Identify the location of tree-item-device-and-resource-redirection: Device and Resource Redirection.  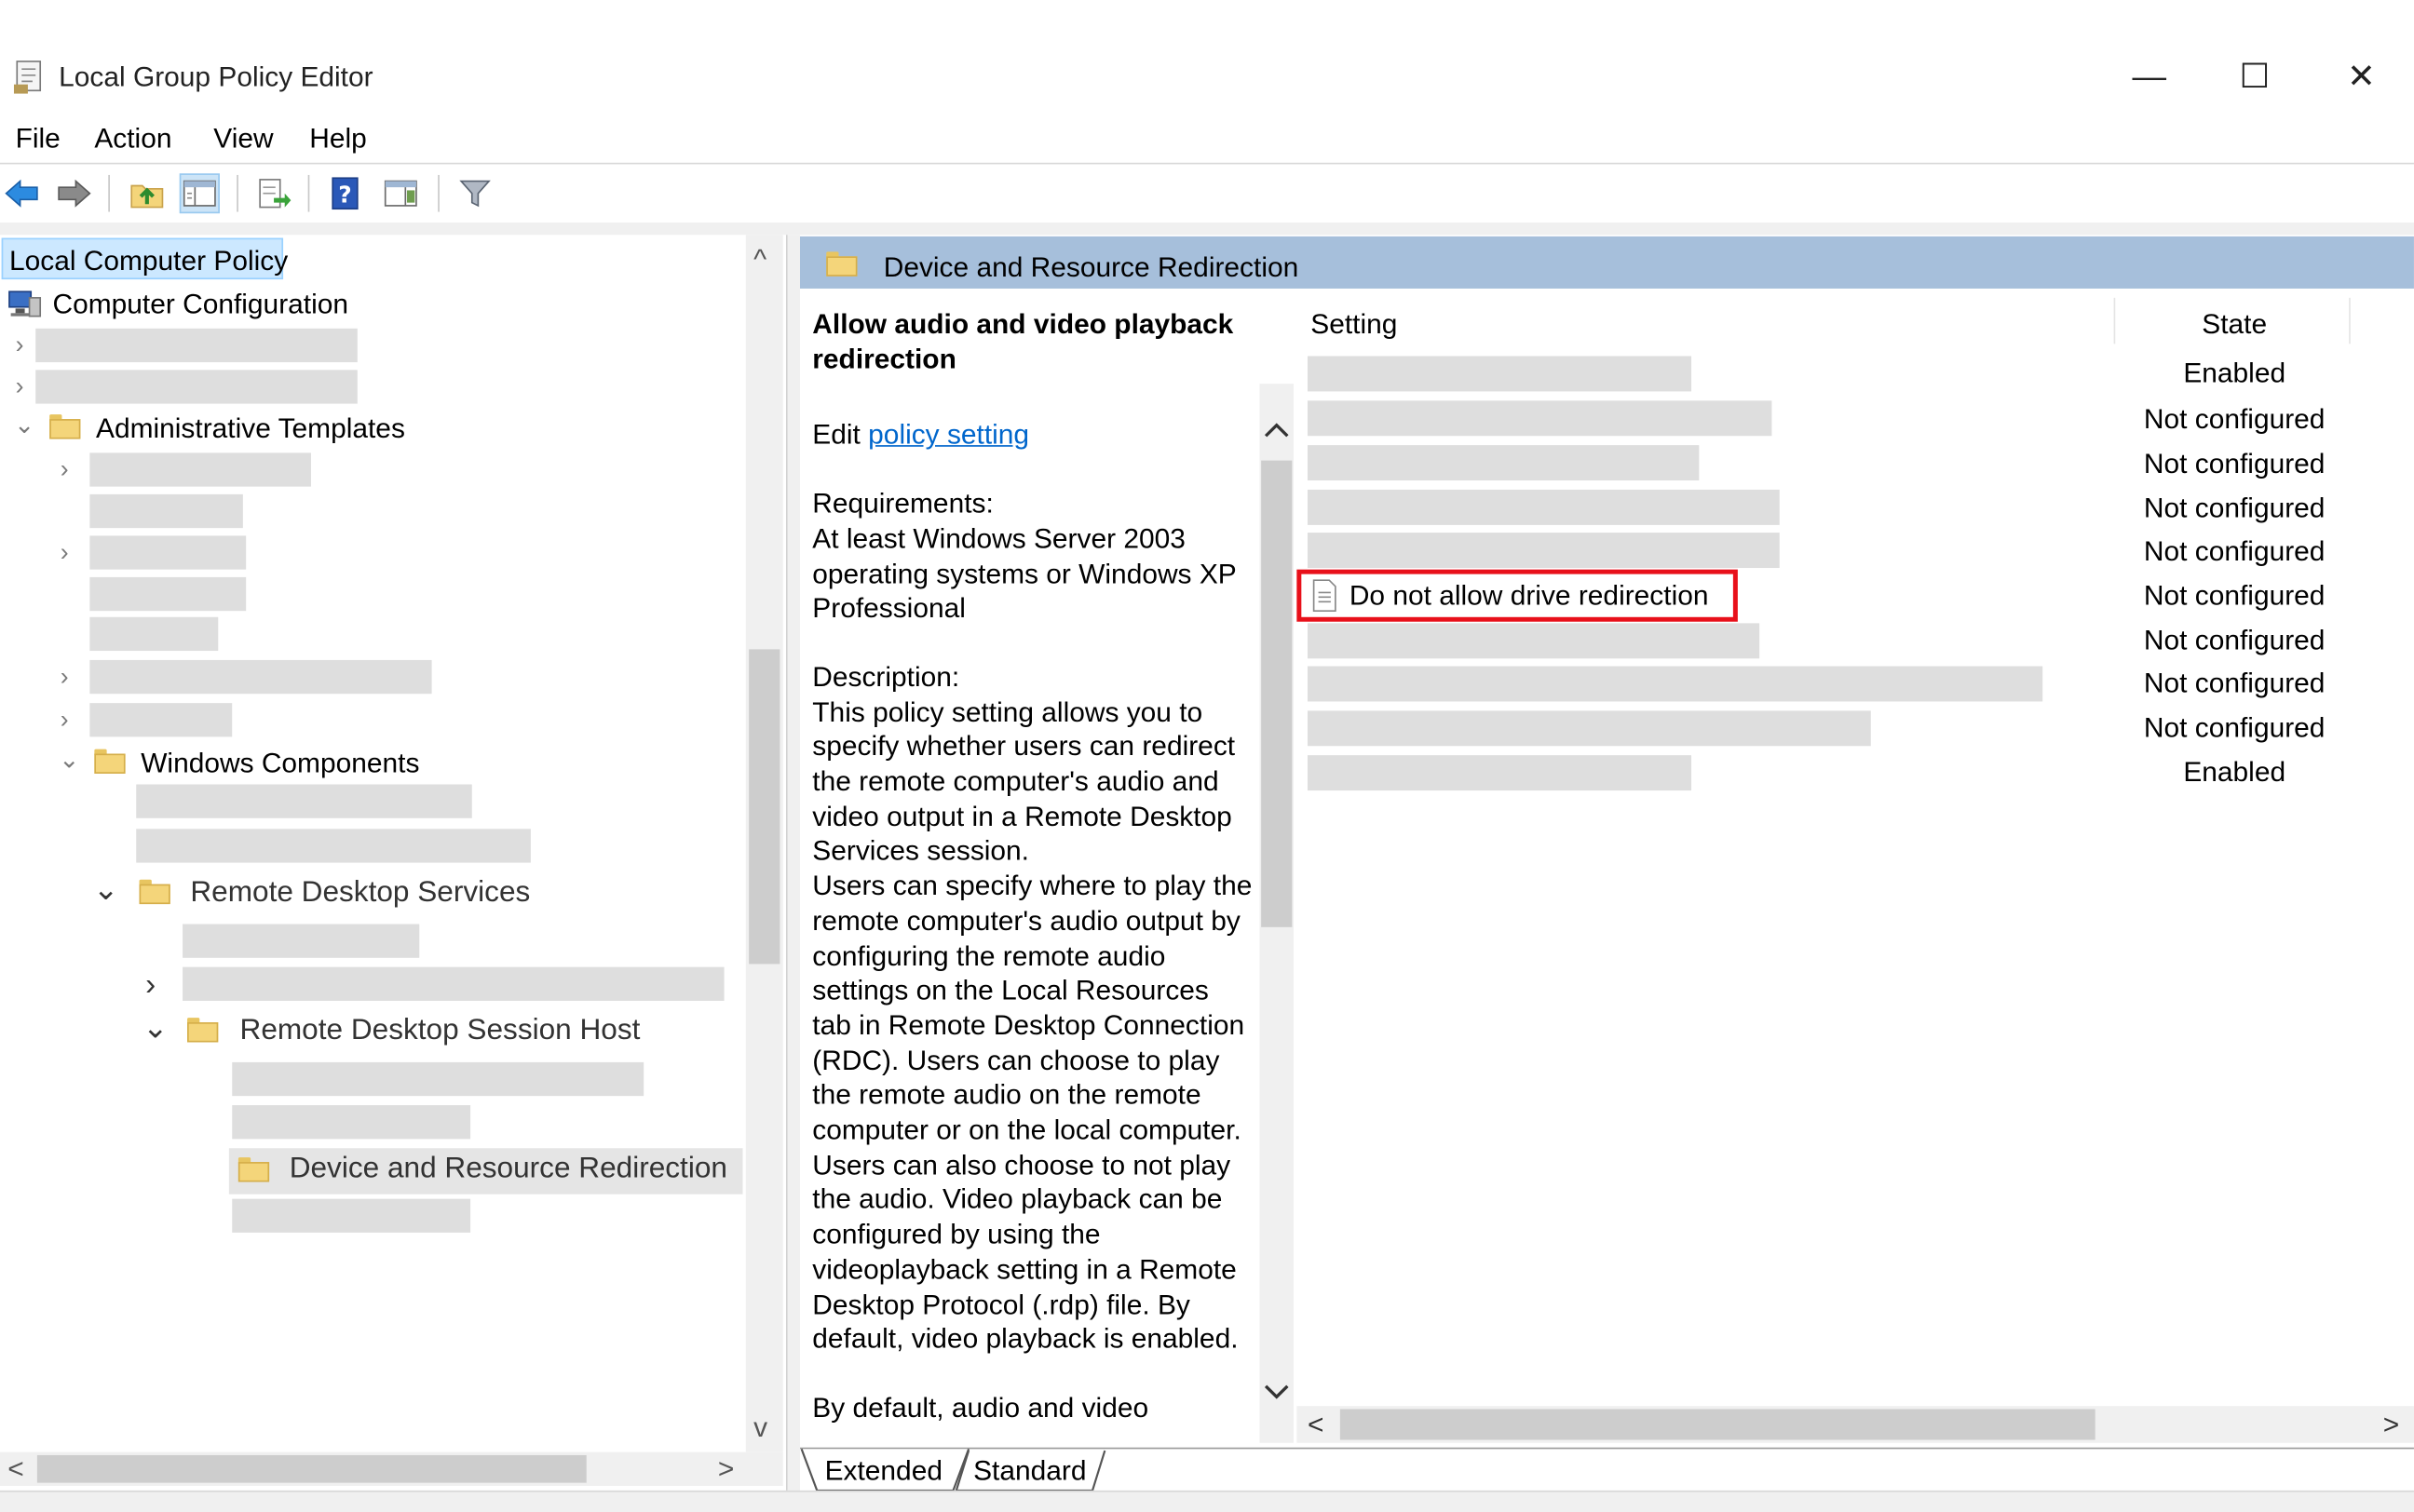
(508, 1170).